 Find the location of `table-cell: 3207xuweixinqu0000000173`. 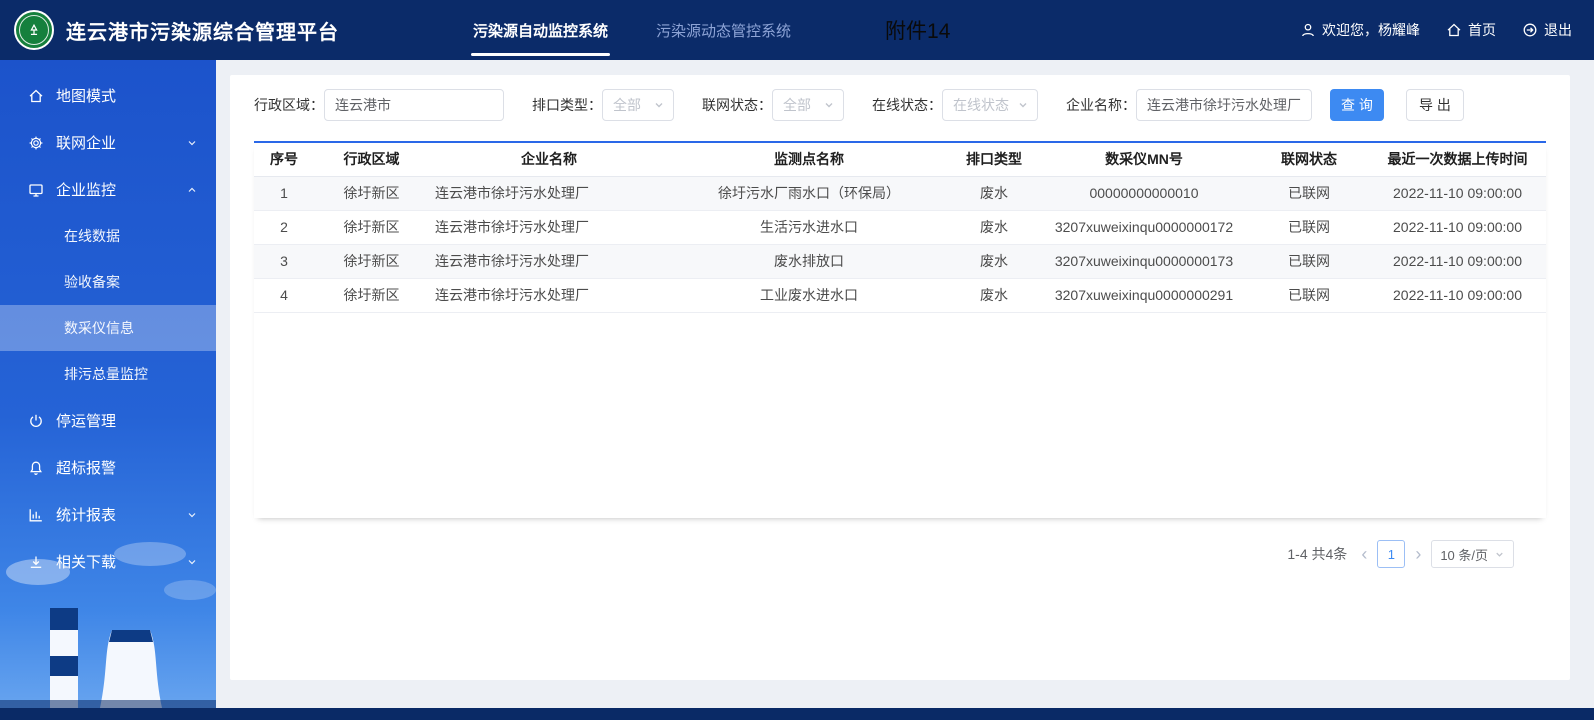

table-cell: 3207xuweixinqu0000000173 is located at coordinates (1144, 261).